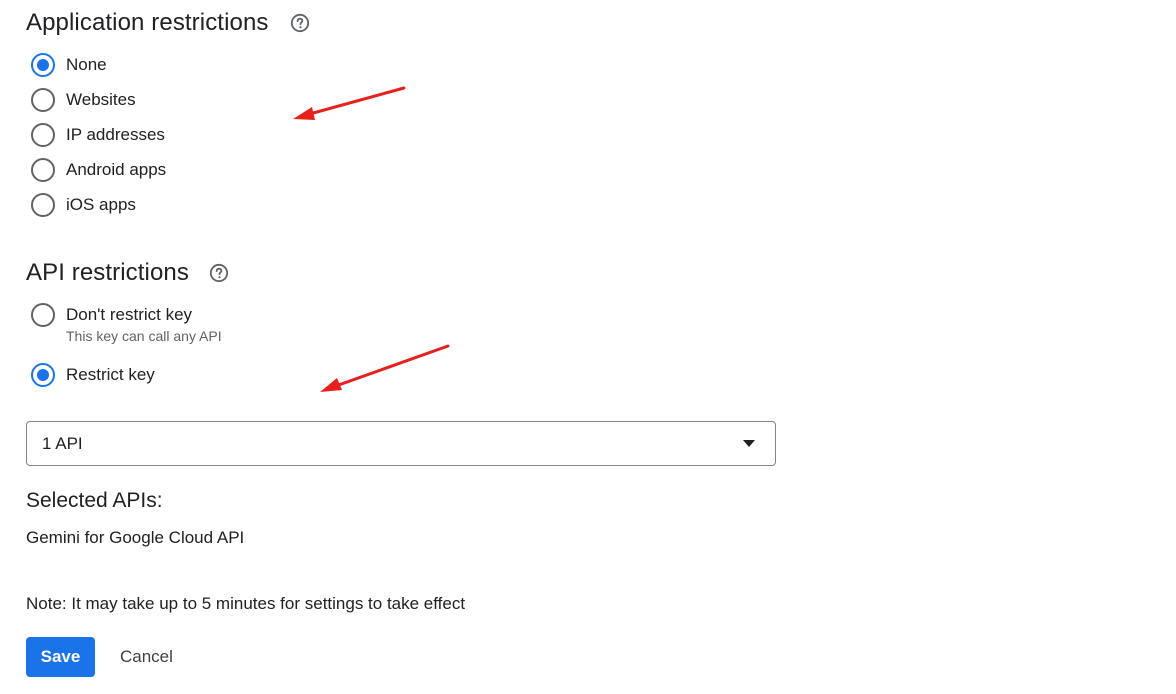  I want to click on radio-button-ip-addresses, so click(43, 135).